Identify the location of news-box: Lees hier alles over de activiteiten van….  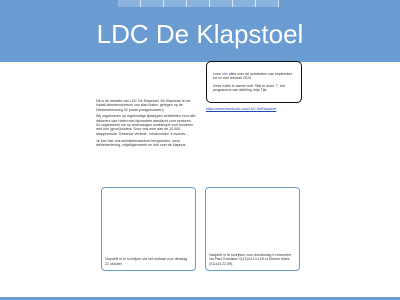
(254, 82).